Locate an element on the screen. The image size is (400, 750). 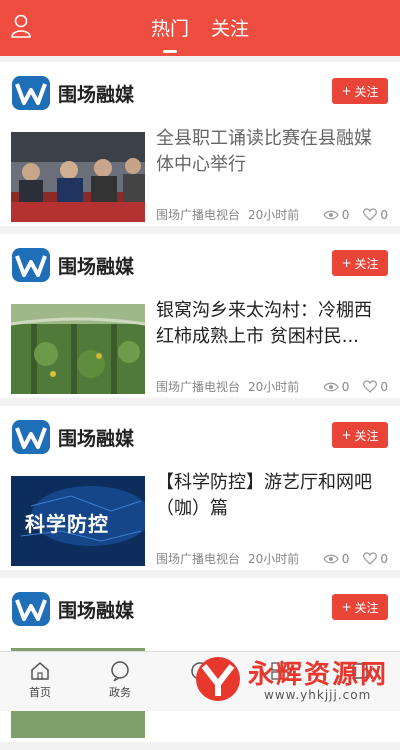
news-thumbnail: 科学防控 is located at coordinates (78, 521).